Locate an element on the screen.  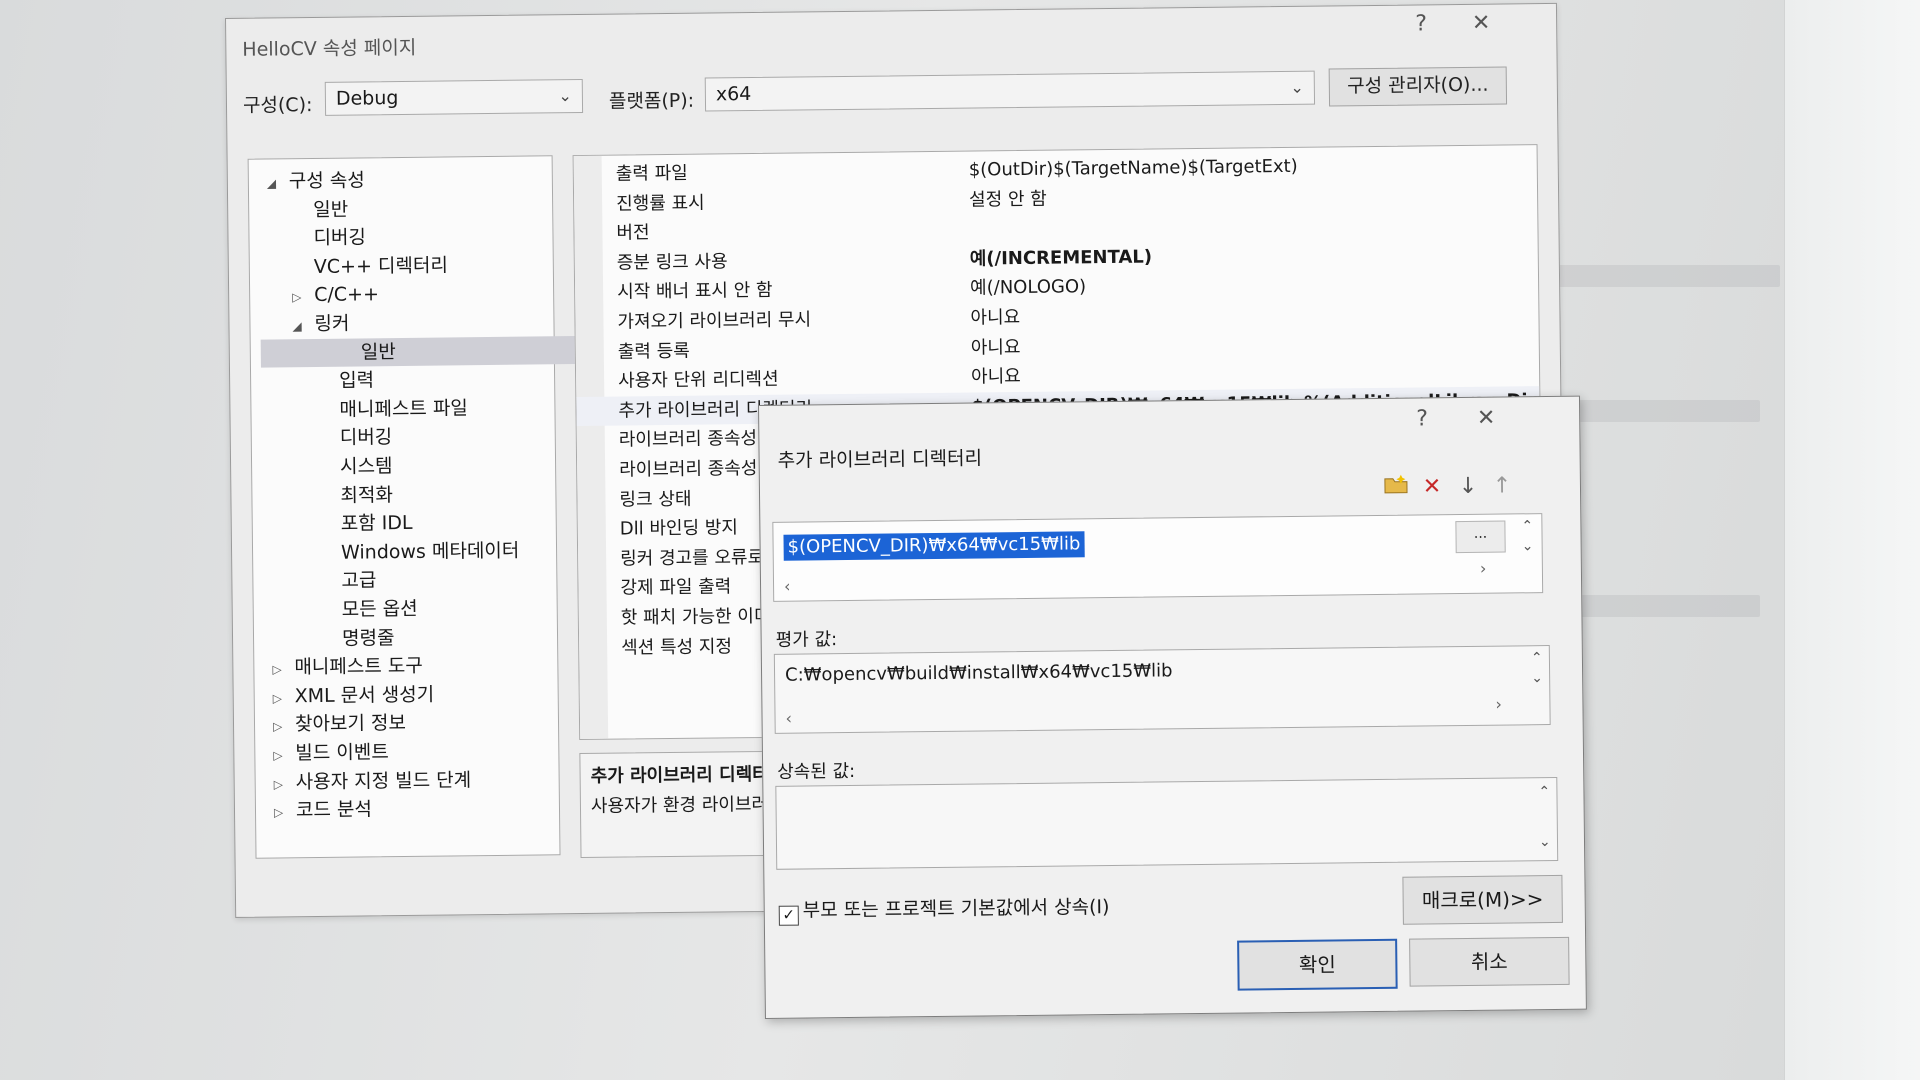
tree-item: ▷ 빌드 이벤트 is located at coordinates (331, 752).